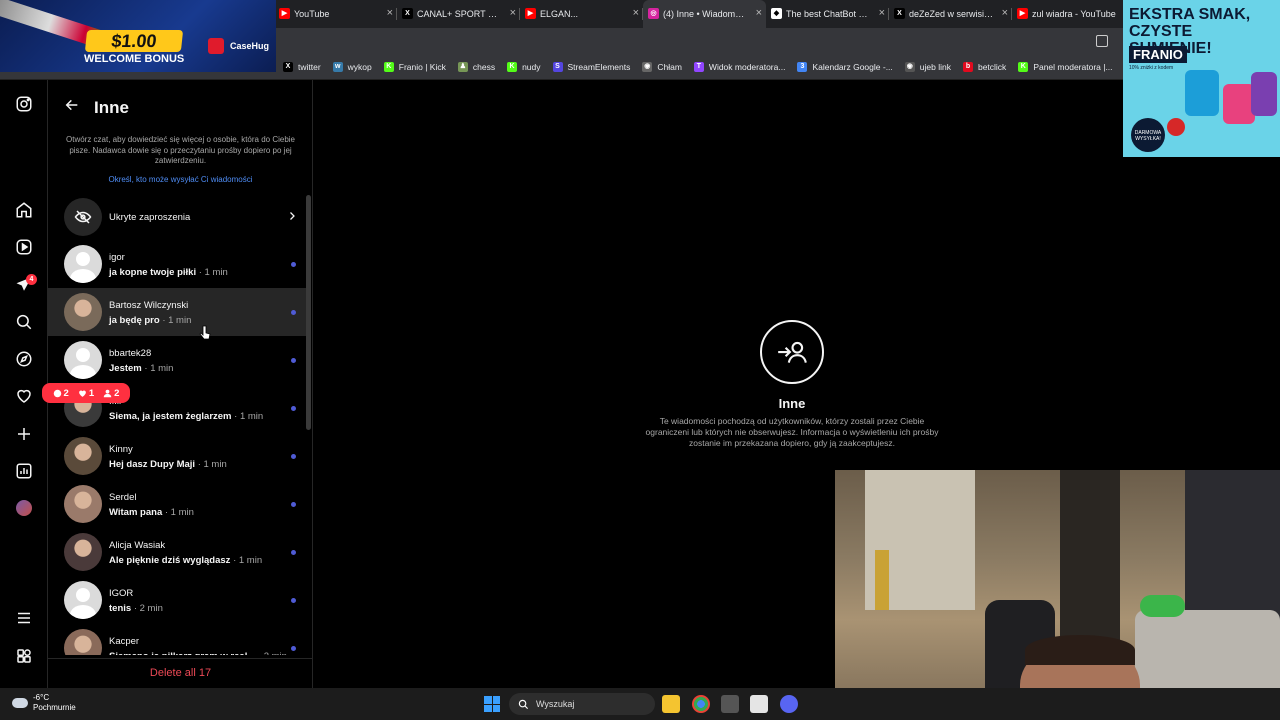 The width and height of the screenshot is (1280, 720). What do you see at coordinates (293, 552) in the screenshot?
I see `unread-dot` at bounding box center [293, 552].